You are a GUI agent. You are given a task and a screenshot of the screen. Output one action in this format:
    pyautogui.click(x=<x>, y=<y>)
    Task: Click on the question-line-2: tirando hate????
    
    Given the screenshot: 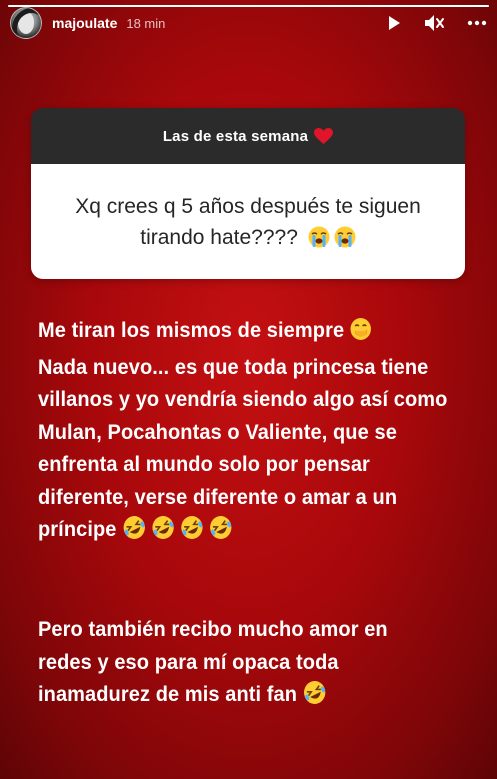 What is the action you would take?
    pyautogui.click(x=219, y=237)
    